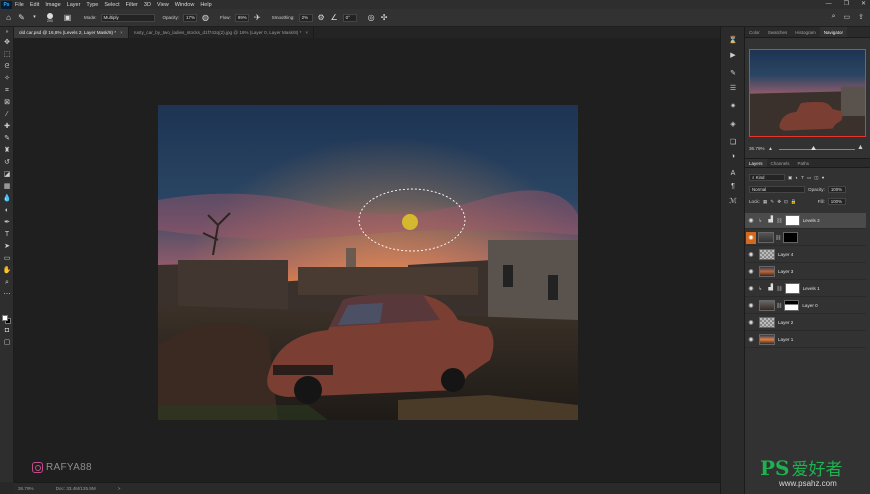 The image size is (870, 494). Describe the element at coordinates (833, 32) in the screenshot. I see `tab-navigator: Navigator` at that location.